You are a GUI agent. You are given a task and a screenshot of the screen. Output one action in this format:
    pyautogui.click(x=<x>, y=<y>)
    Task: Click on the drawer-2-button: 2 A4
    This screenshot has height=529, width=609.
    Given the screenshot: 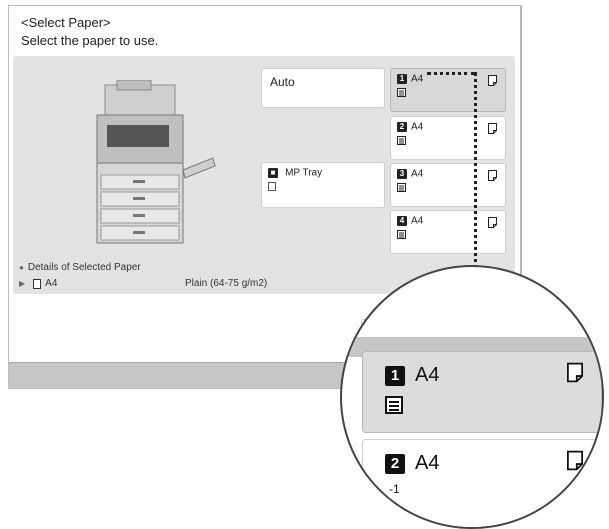 What is the action you would take?
    pyautogui.click(x=448, y=138)
    